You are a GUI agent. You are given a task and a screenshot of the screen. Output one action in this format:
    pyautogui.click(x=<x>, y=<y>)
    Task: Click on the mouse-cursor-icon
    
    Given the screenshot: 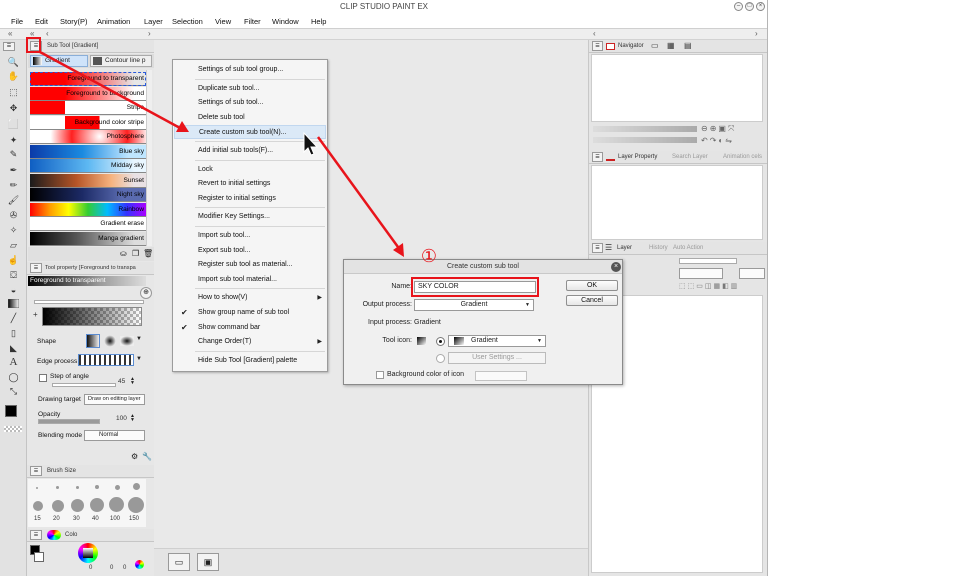 What is the action you would take?
    pyautogui.click(x=311, y=143)
    